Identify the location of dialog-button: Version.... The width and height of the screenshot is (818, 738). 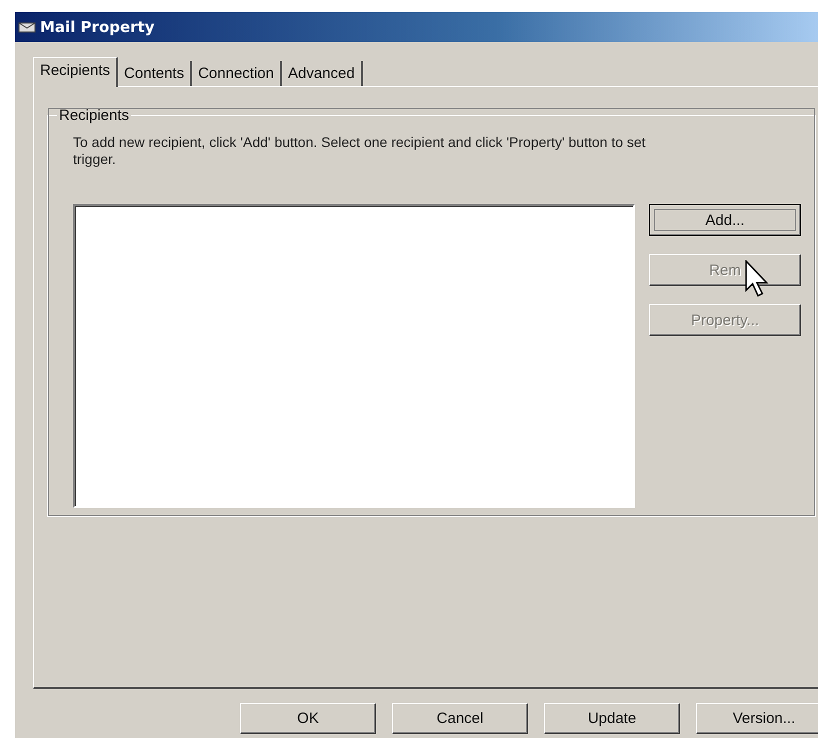
(757, 718).